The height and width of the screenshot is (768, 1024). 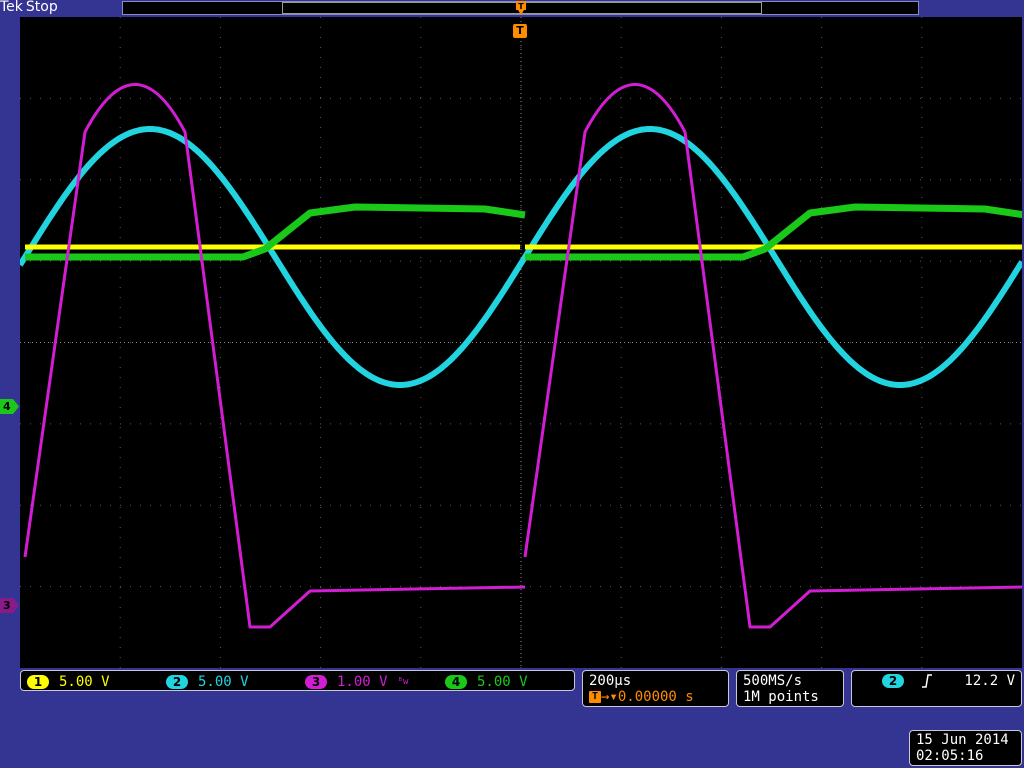 What do you see at coordinates (893, 681) in the screenshot?
I see `trigger-source-badge: 2` at bounding box center [893, 681].